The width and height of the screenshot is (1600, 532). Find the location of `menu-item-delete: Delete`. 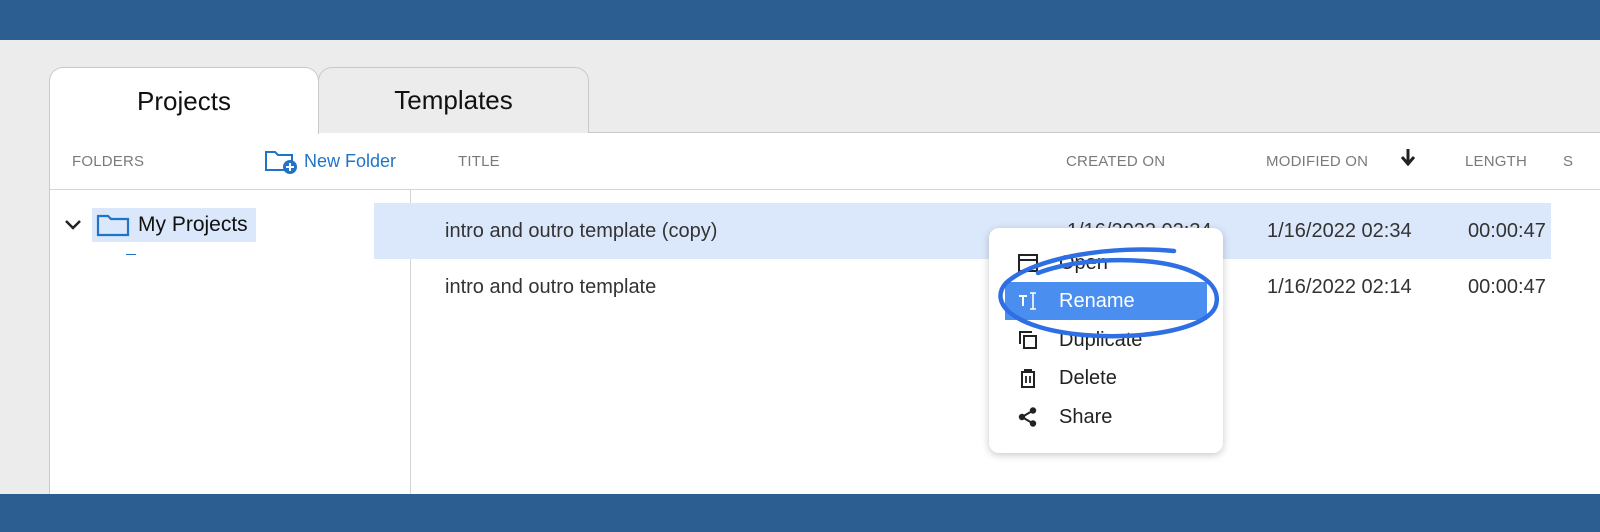

menu-item-delete: Delete is located at coordinates (1106, 378).